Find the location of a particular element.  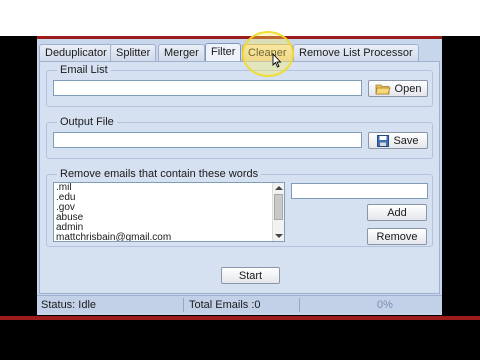

output-file-input is located at coordinates (207, 140).